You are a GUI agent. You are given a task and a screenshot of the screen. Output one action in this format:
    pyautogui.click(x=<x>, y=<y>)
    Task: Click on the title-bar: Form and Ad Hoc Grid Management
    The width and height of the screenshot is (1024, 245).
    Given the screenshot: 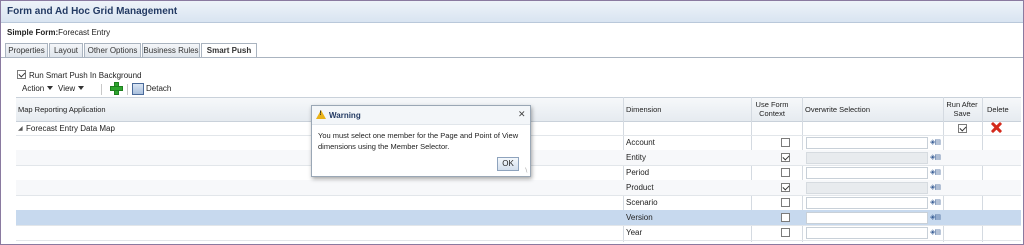 What is the action you would take?
    pyautogui.click(x=512, y=12)
    